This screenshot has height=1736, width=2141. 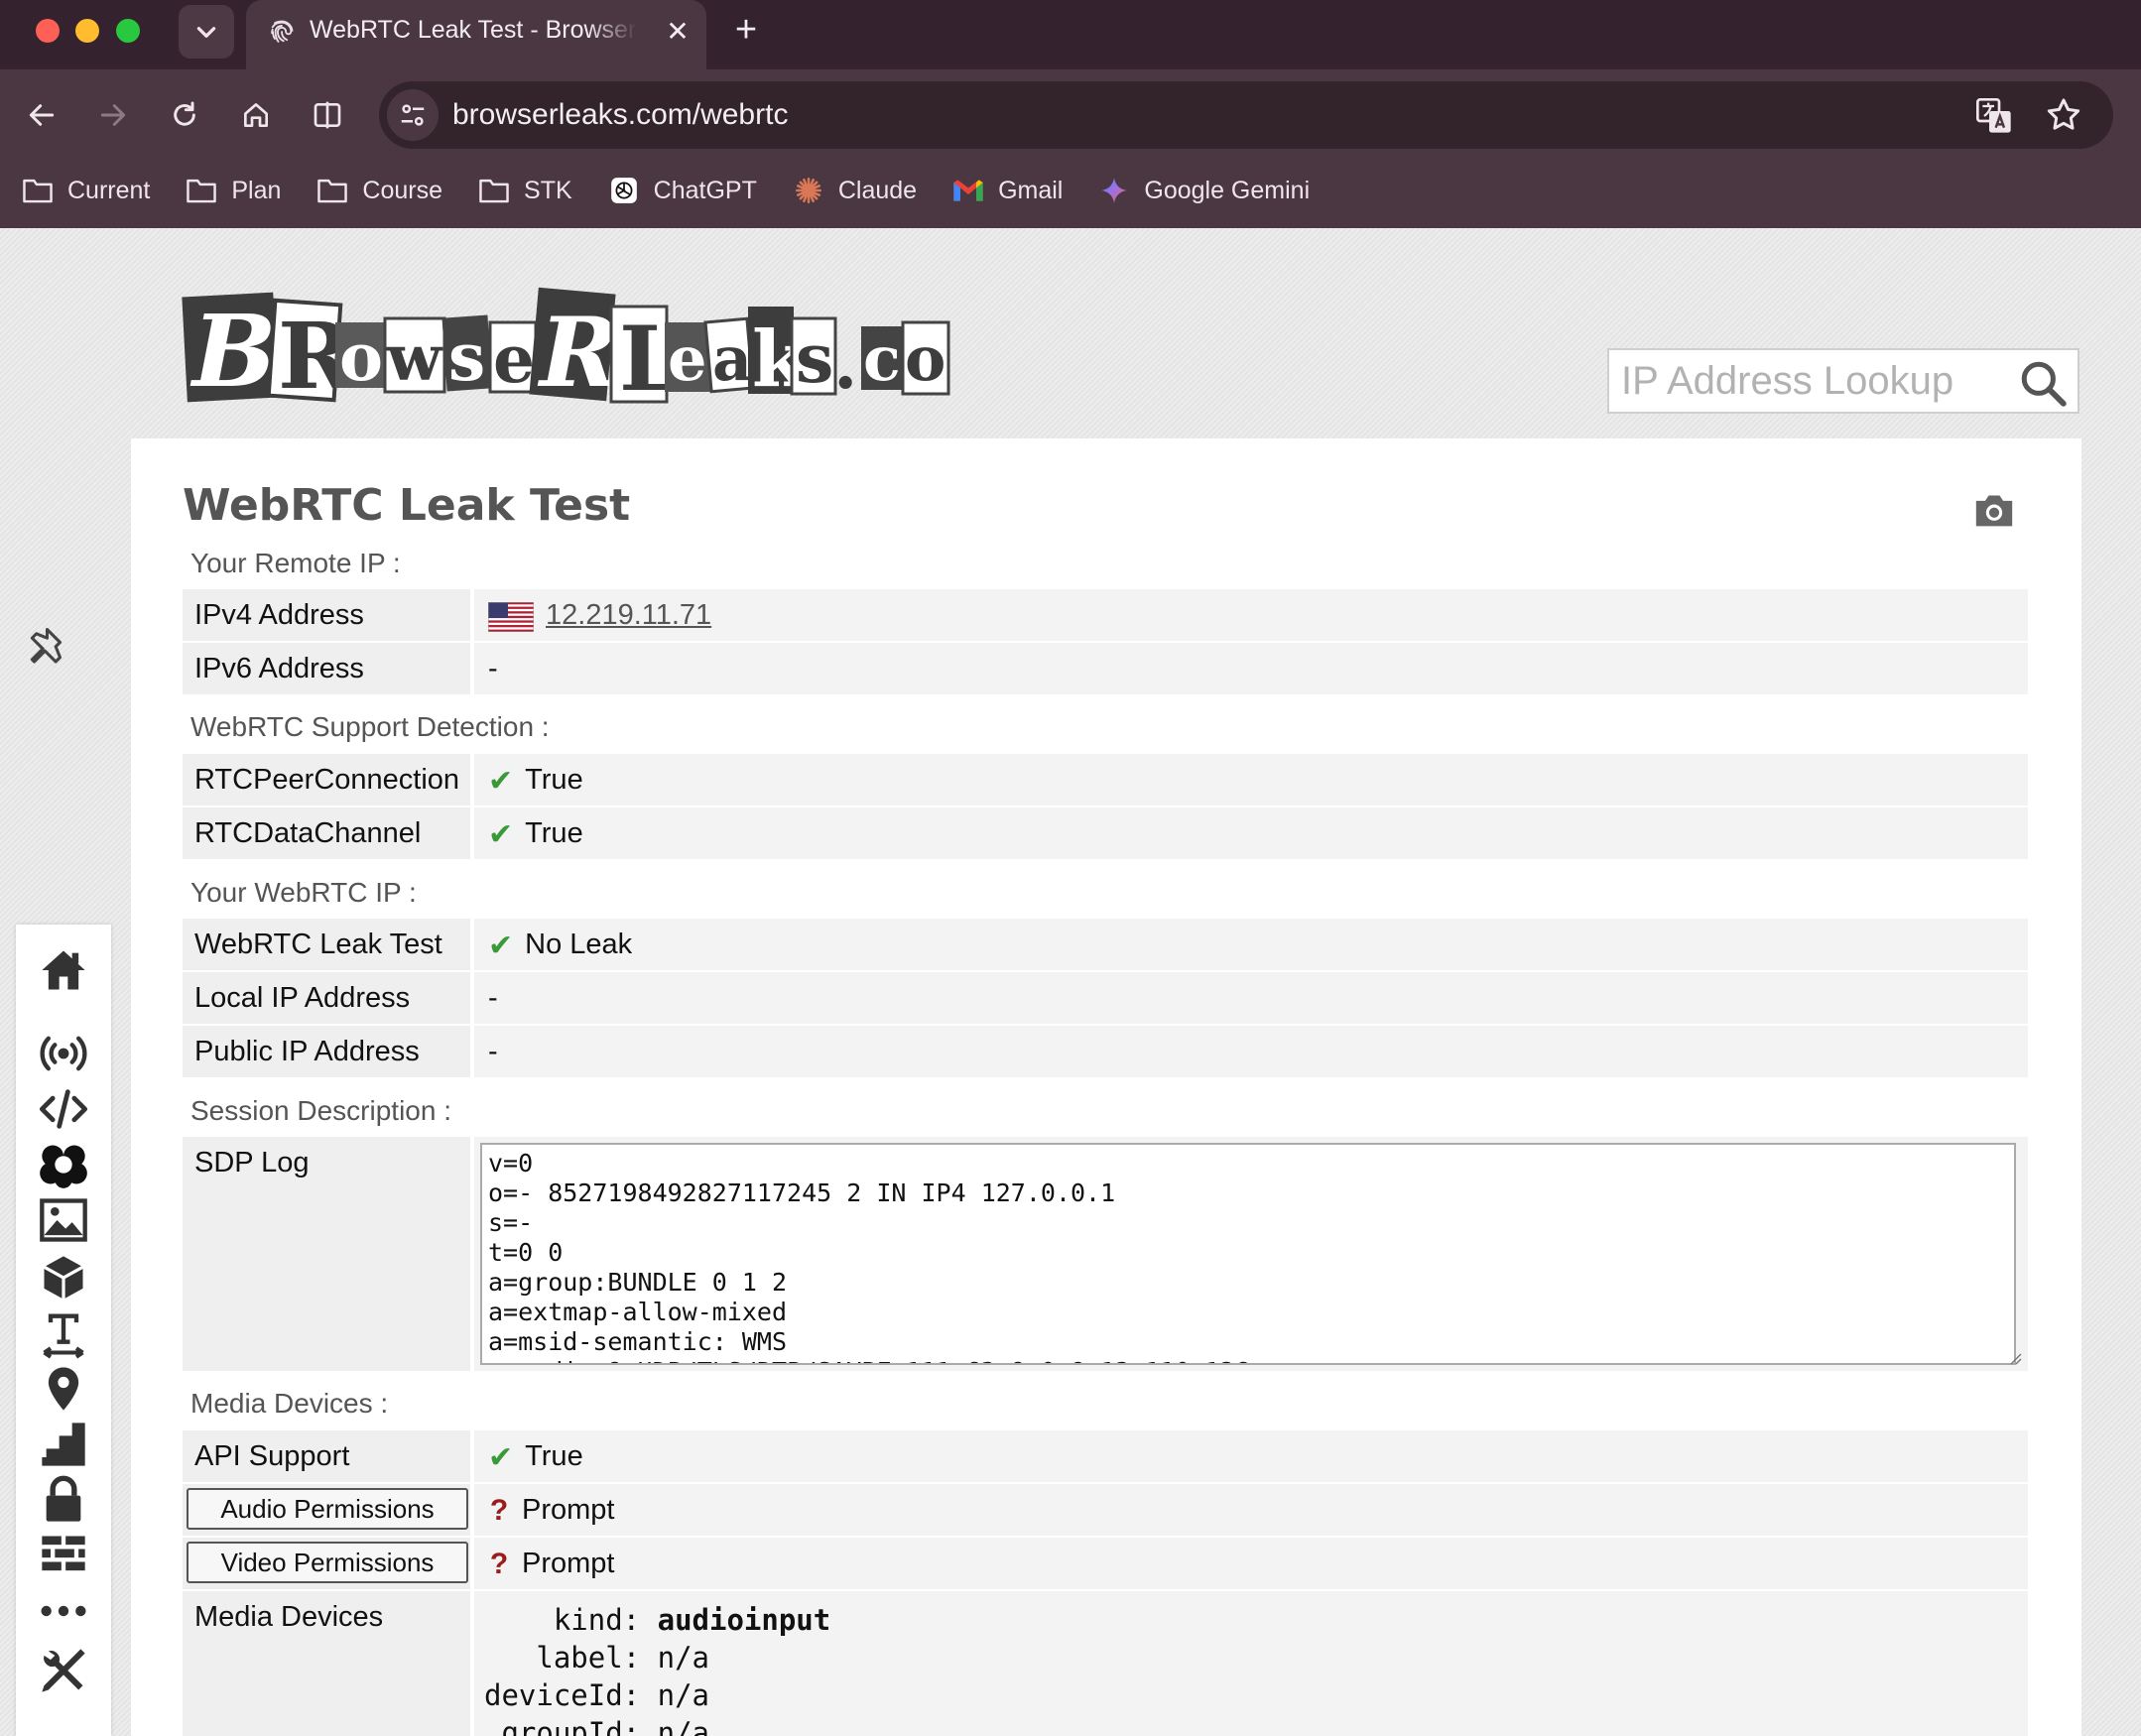 What do you see at coordinates (370, 726) in the screenshot?
I see `section-webrtc-support: WebRTC Support Detection :` at bounding box center [370, 726].